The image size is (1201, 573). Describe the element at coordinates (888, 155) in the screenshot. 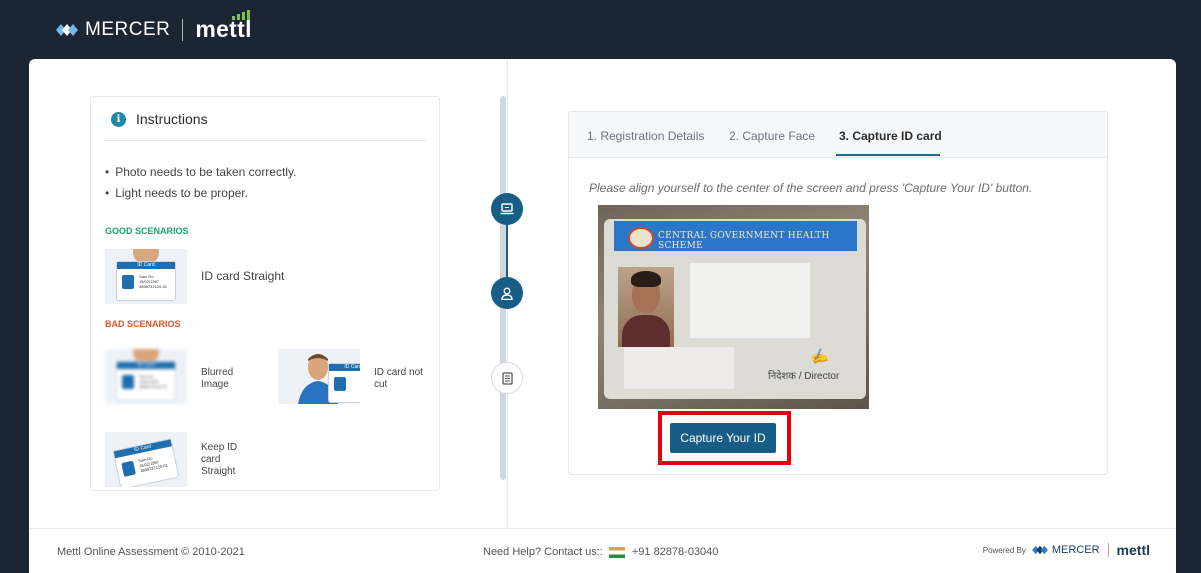

I see `active-tab-indicator` at that location.